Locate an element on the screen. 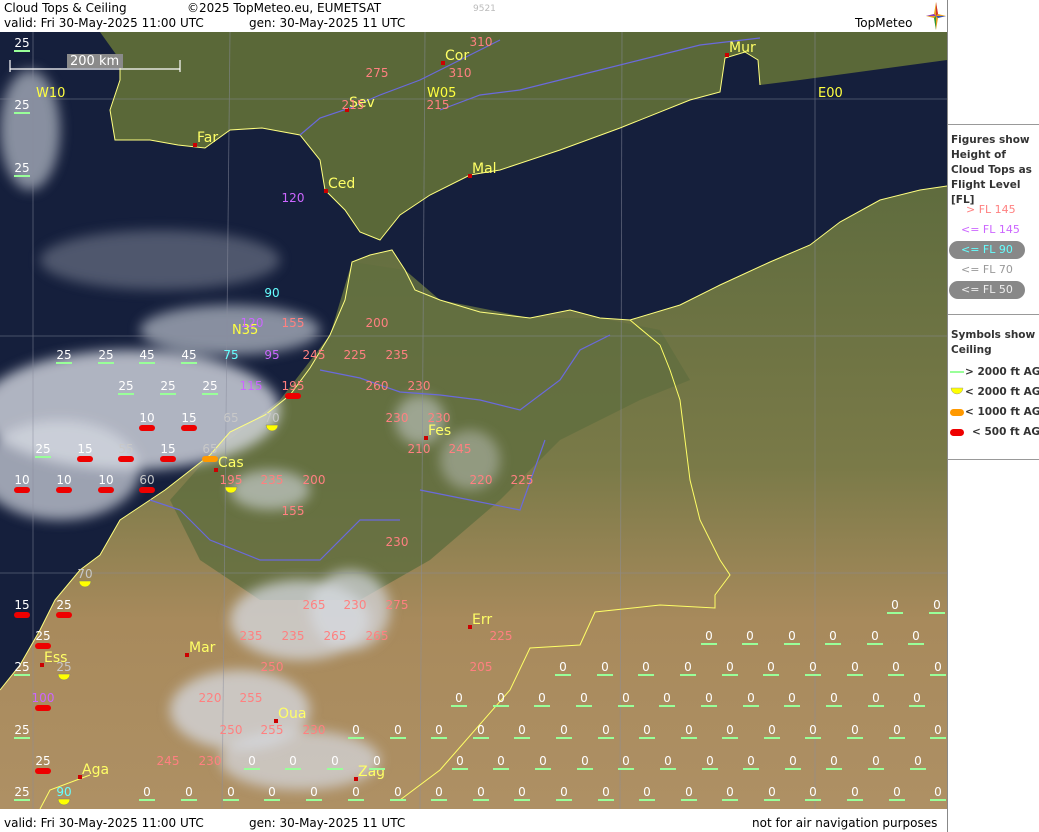  reading-29: 10 is located at coordinates (147, 421).